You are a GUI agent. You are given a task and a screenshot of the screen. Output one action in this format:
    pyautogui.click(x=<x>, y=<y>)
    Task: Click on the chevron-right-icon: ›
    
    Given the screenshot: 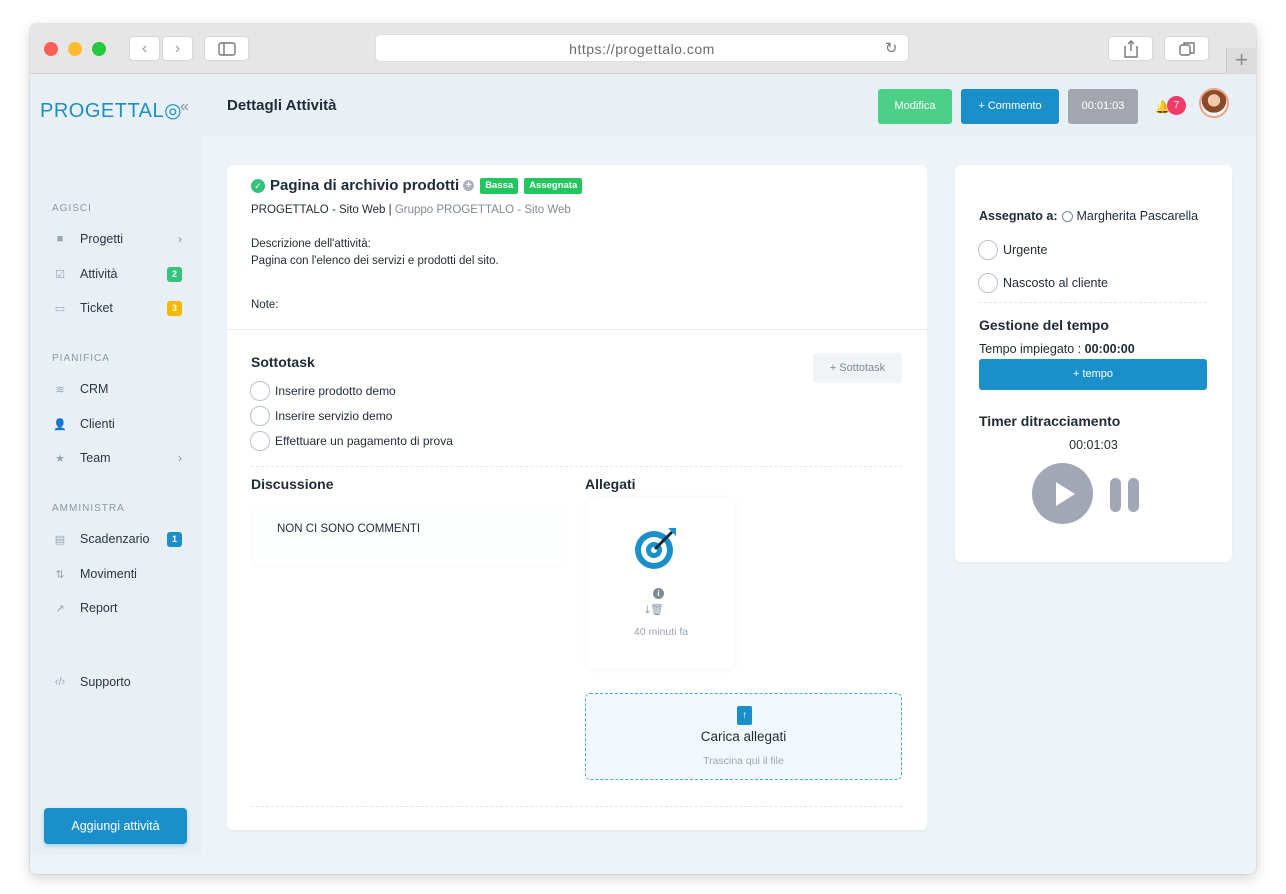 What is the action you would take?
    pyautogui.click(x=180, y=458)
    